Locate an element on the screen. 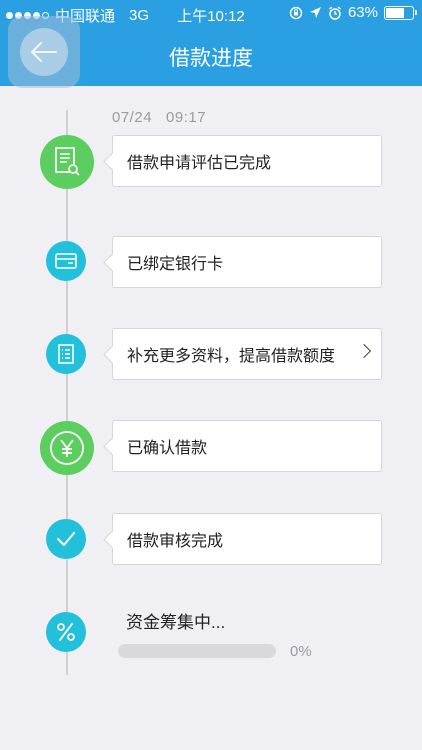 This screenshot has width=422, height=750. check-icon is located at coordinates (66, 539).